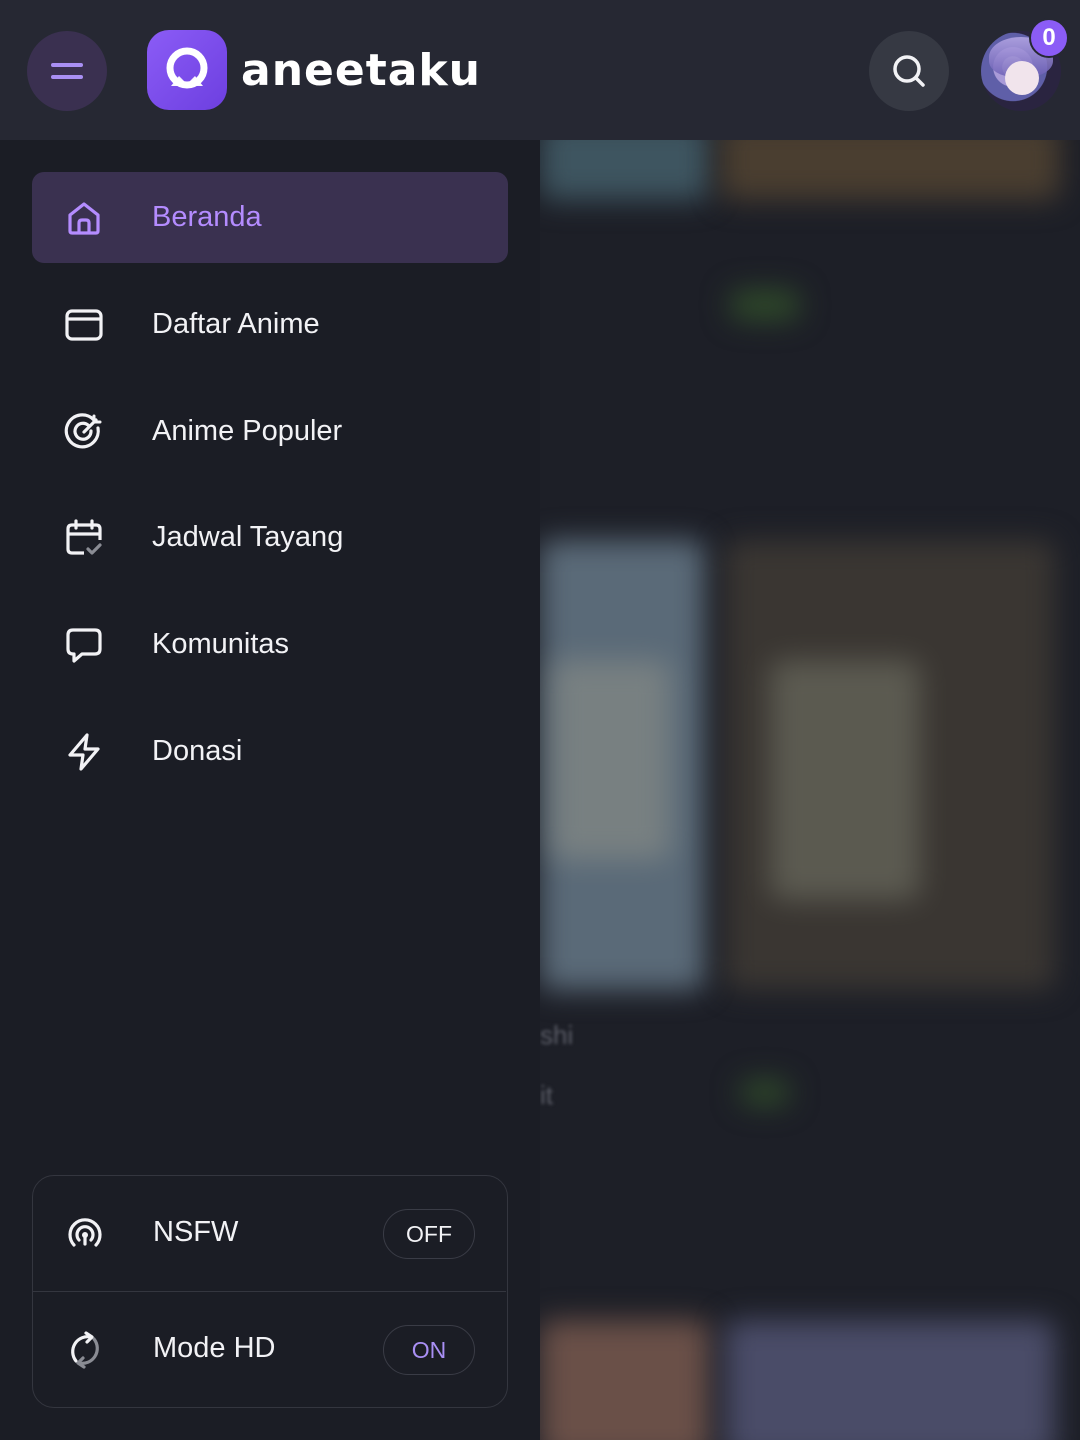 This screenshot has height=1440, width=1080. I want to click on nsfw-state-pill: OFF, so click(429, 1234).